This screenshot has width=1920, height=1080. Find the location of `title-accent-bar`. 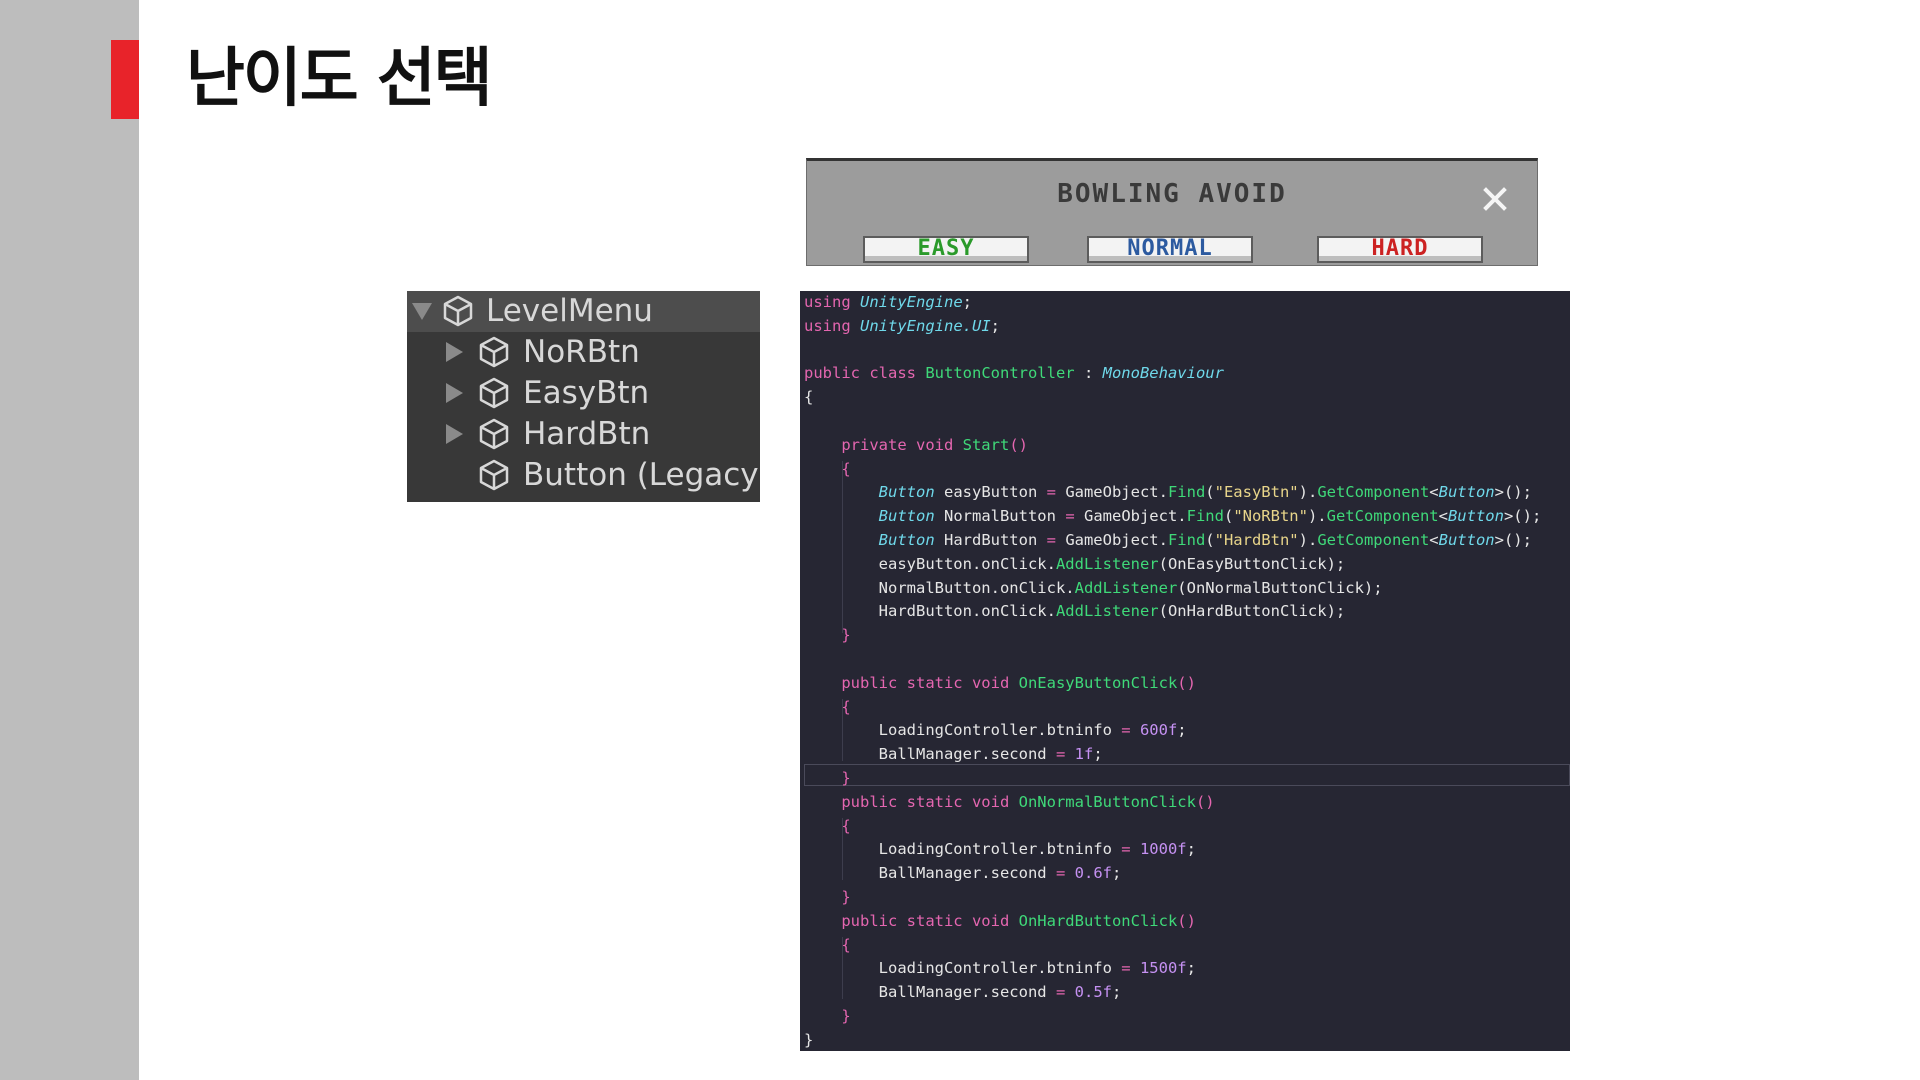

title-accent-bar is located at coordinates (125, 79).